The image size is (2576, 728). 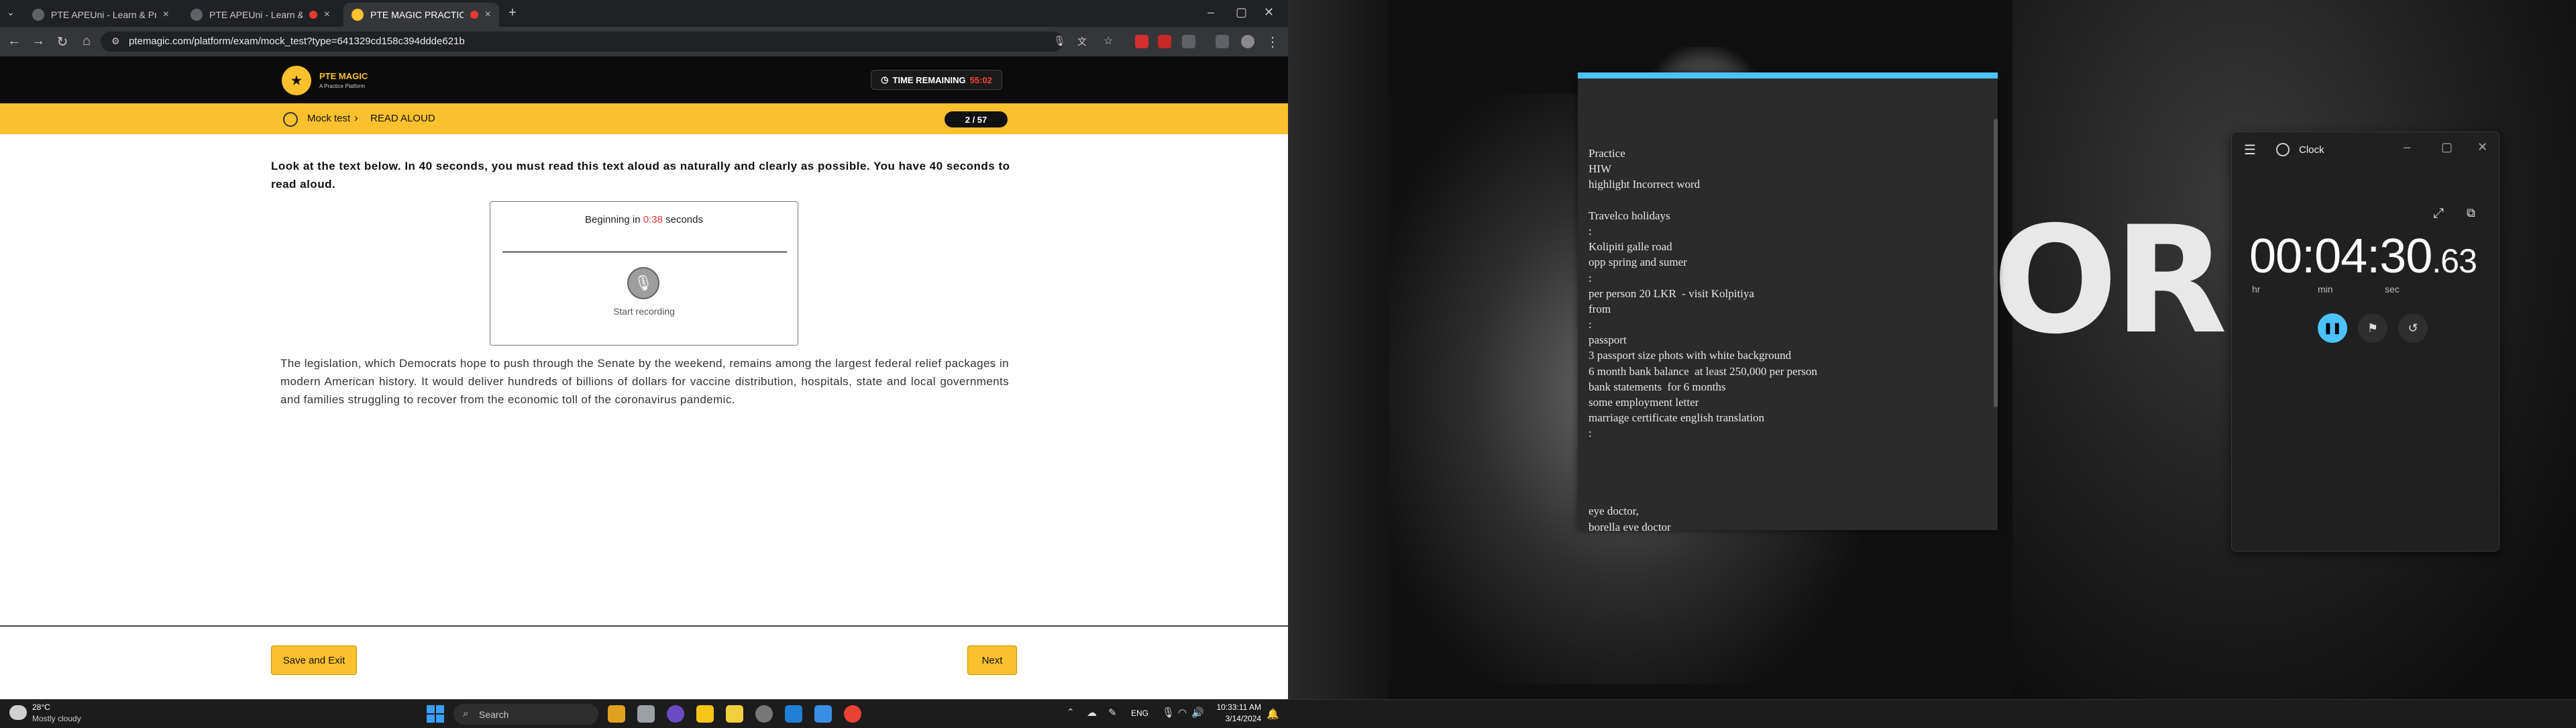 What do you see at coordinates (2471, 213) in the screenshot?
I see `compact-overlay-icon: ⧉` at bounding box center [2471, 213].